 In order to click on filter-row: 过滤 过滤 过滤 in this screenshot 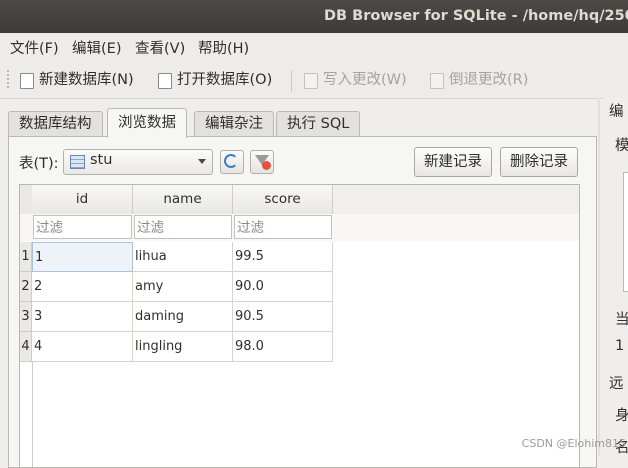, I will do `click(299, 227)`.